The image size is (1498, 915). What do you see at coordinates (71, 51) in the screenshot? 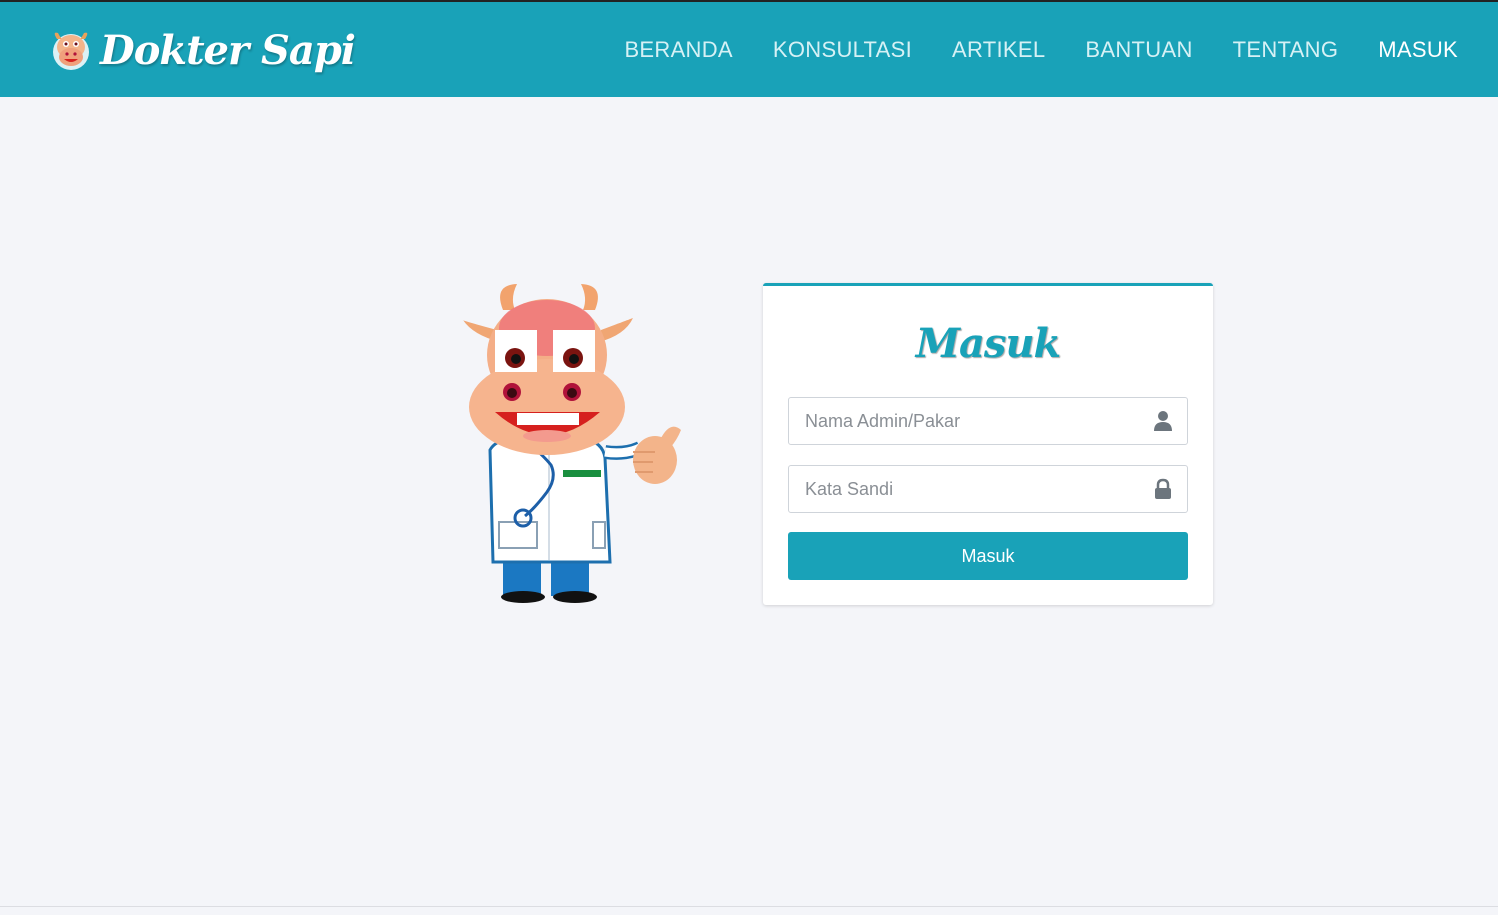
I see `cow-face-icon` at bounding box center [71, 51].